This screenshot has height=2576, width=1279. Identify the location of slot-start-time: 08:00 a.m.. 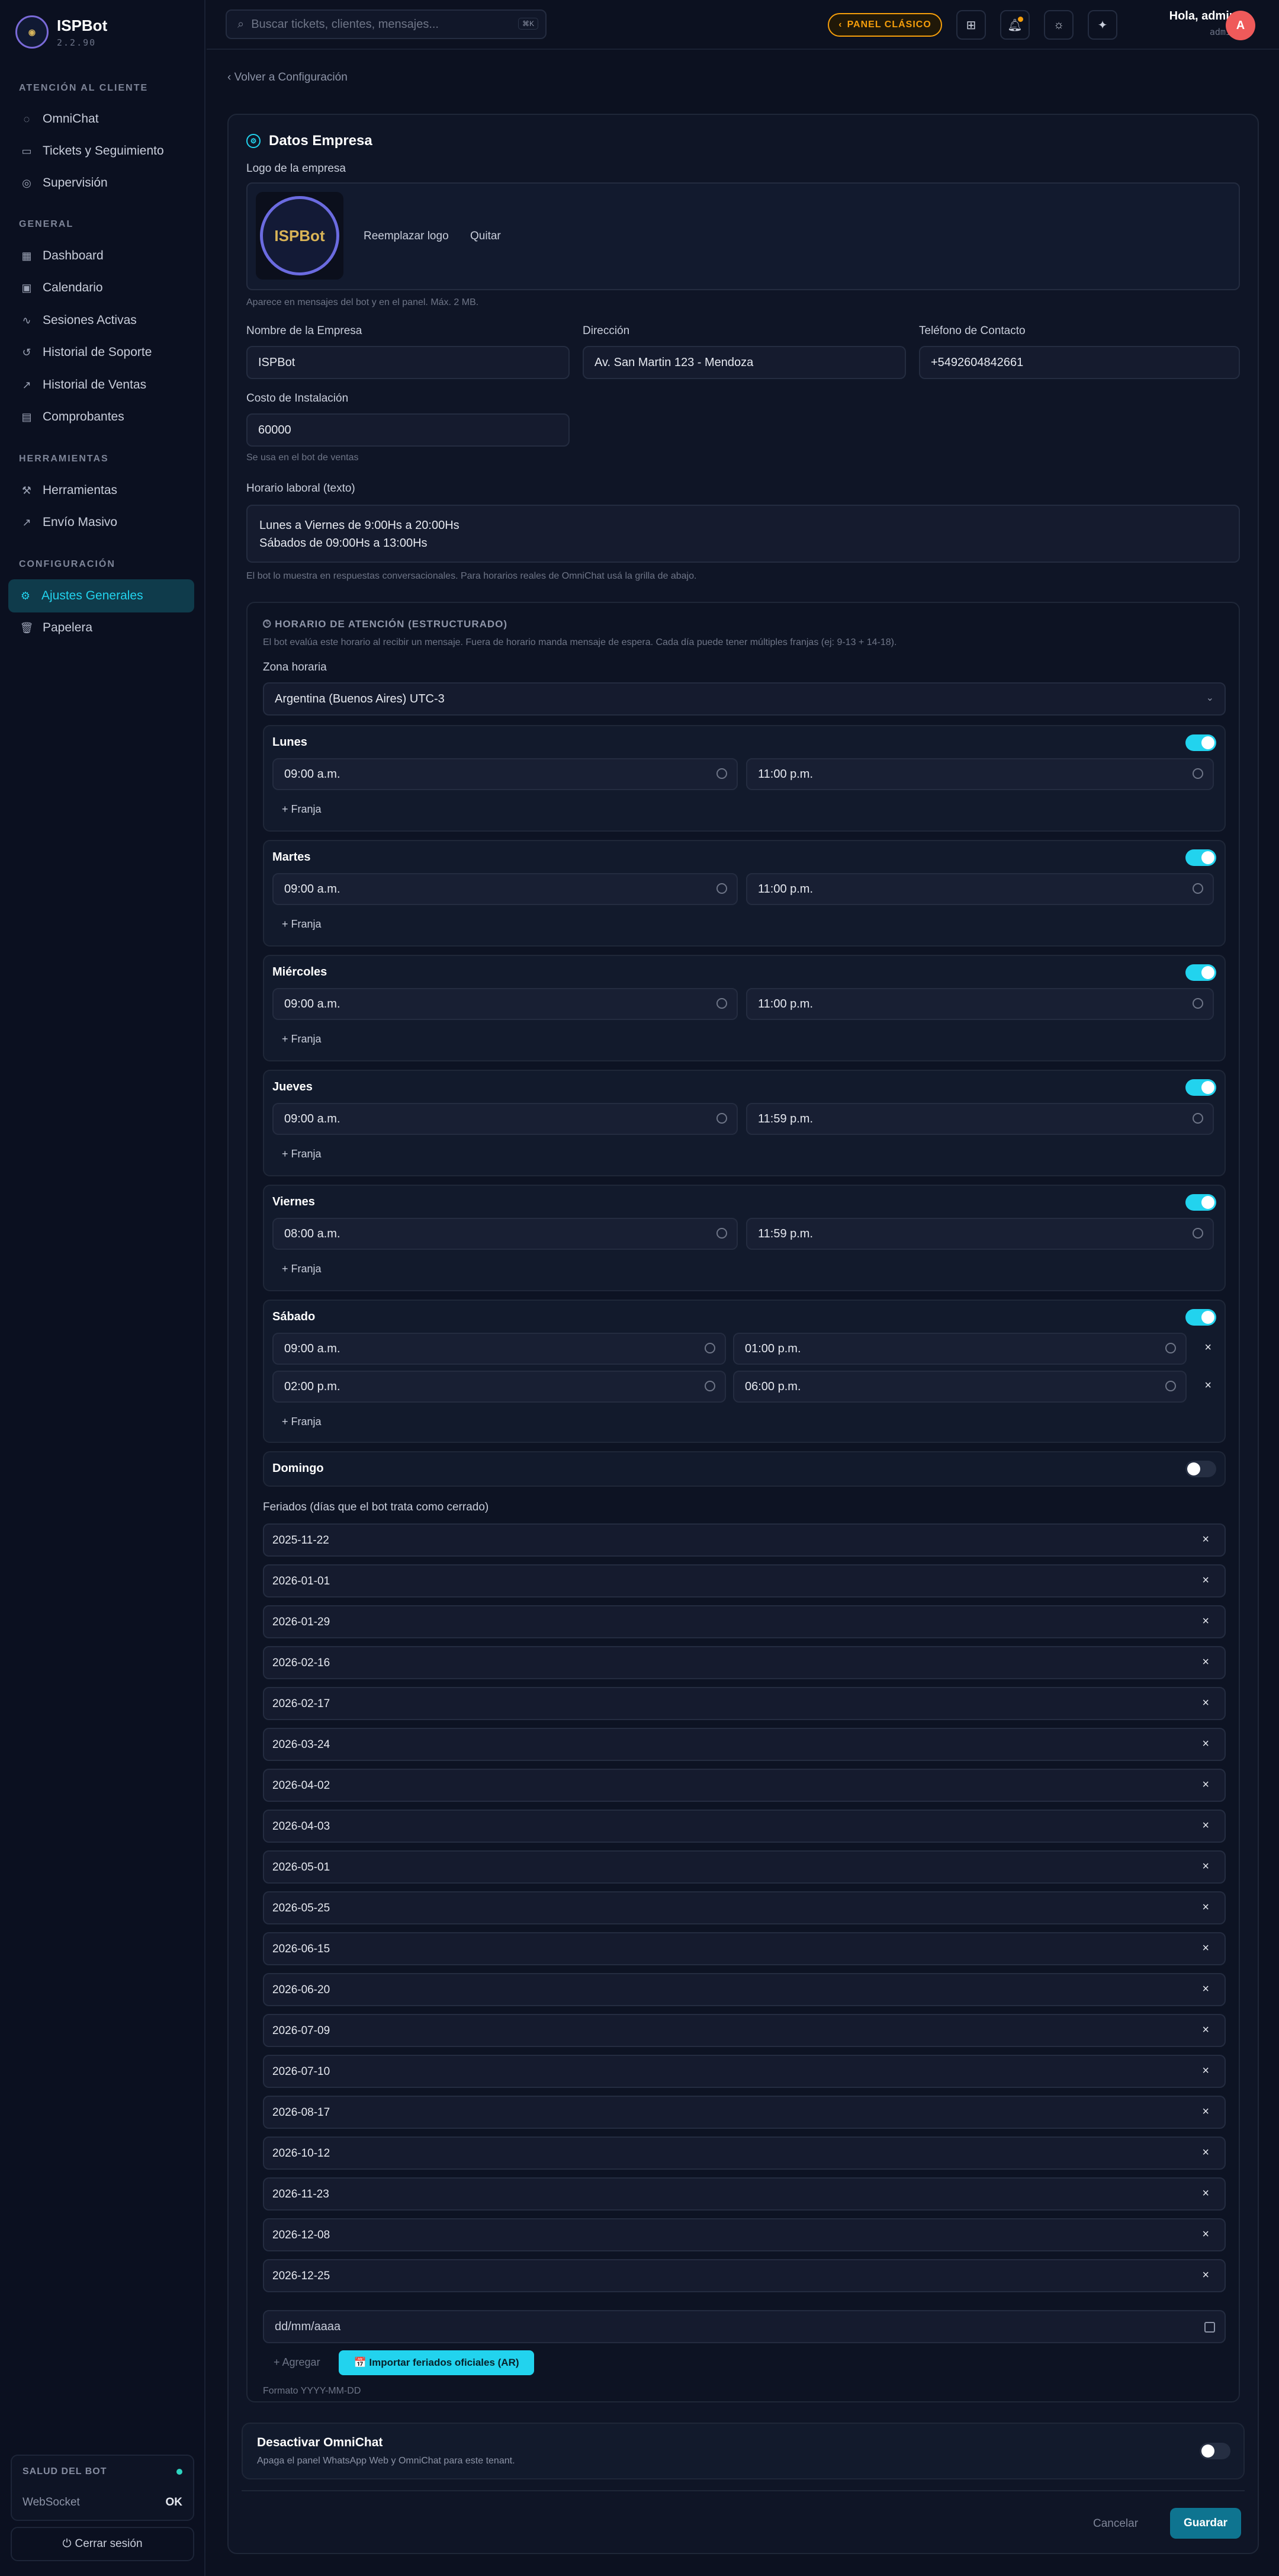
(505, 1234).